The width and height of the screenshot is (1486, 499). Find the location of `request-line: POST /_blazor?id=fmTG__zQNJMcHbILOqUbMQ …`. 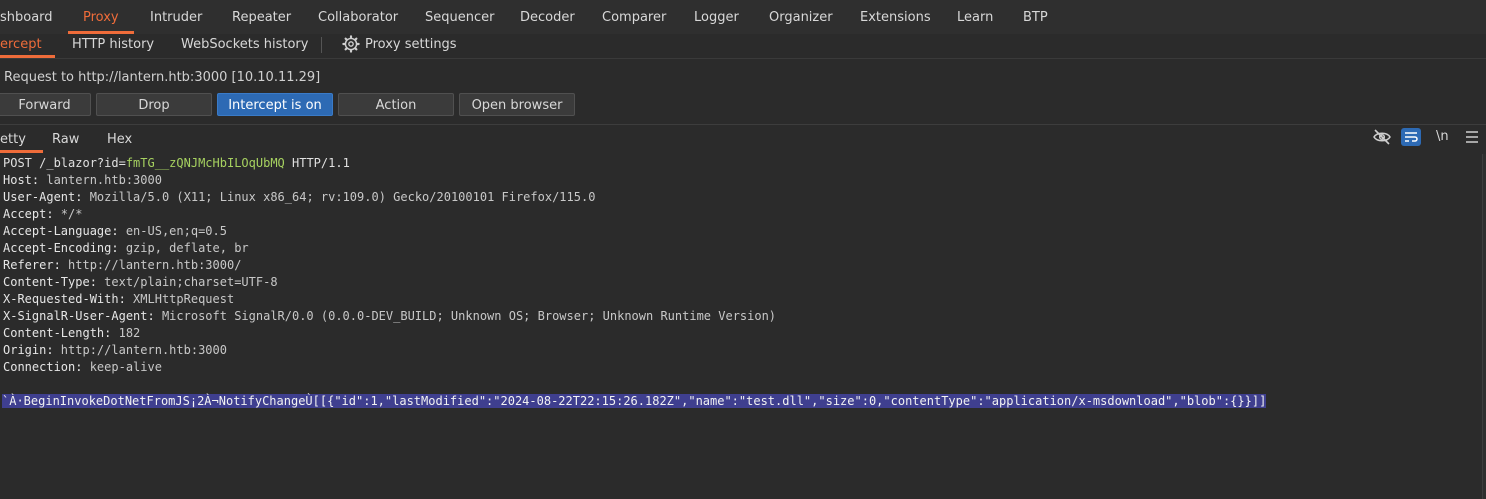

request-line: POST /_blazor?id=fmTG__zQNJMcHbILOqUbMQ … is located at coordinates (176, 163).